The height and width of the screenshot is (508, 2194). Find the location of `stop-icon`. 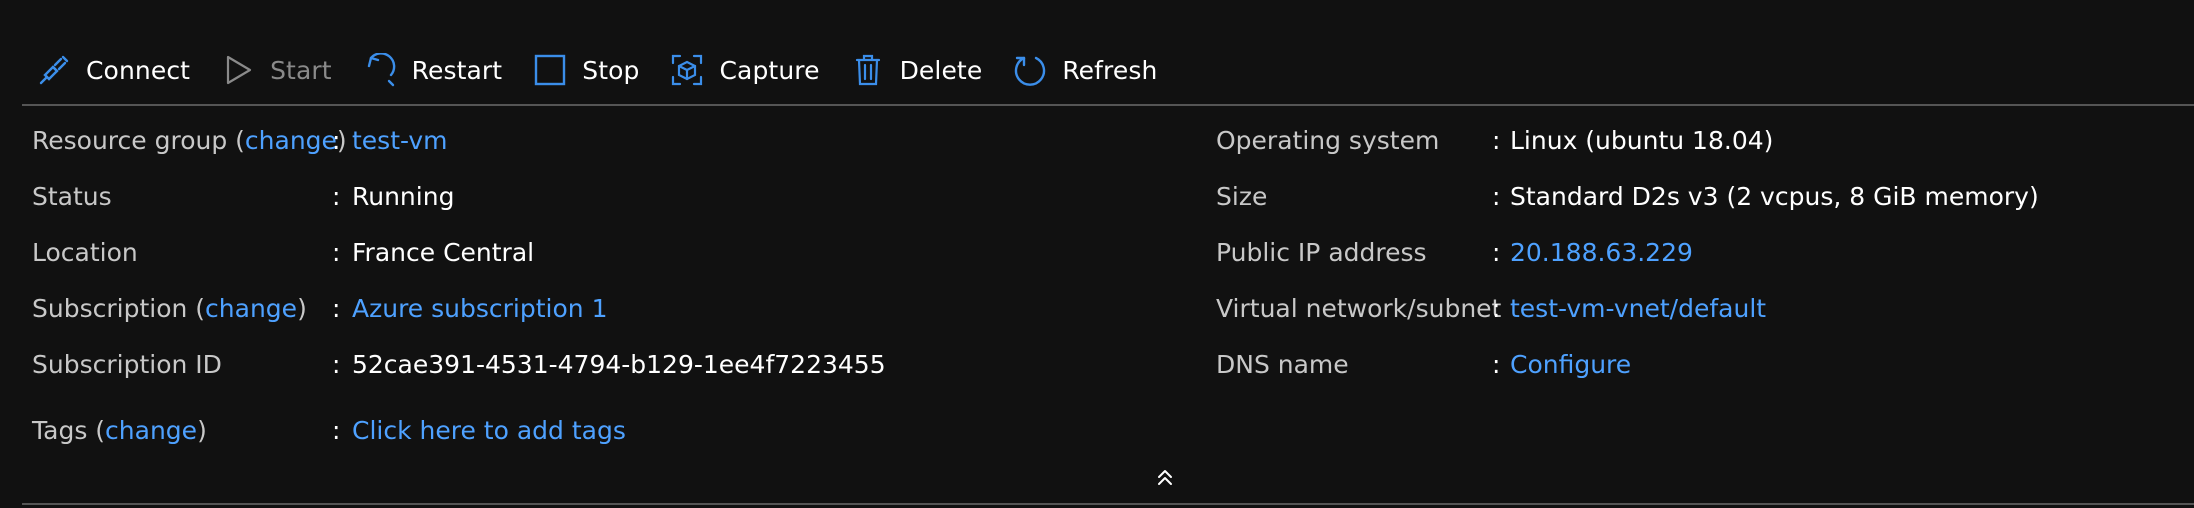

stop-icon is located at coordinates (550, 70).